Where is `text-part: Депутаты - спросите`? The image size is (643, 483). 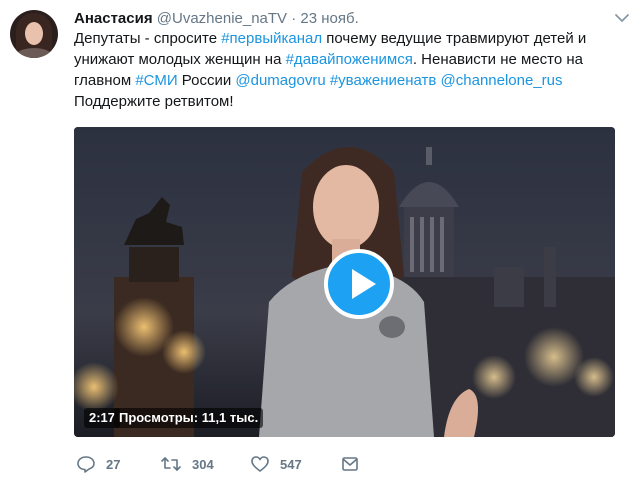
text-part: Депутаты - спросите is located at coordinates (148, 38).